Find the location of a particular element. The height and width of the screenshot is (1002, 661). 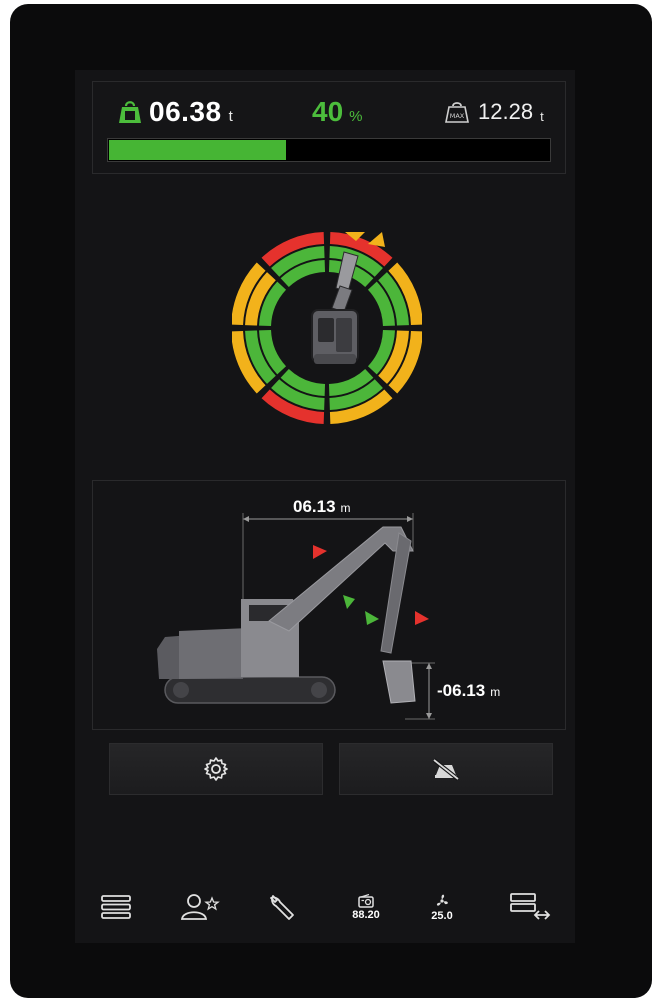

load-panel: 06.38 t 40 % MAX 12.28 t is located at coordinates (329, 127).